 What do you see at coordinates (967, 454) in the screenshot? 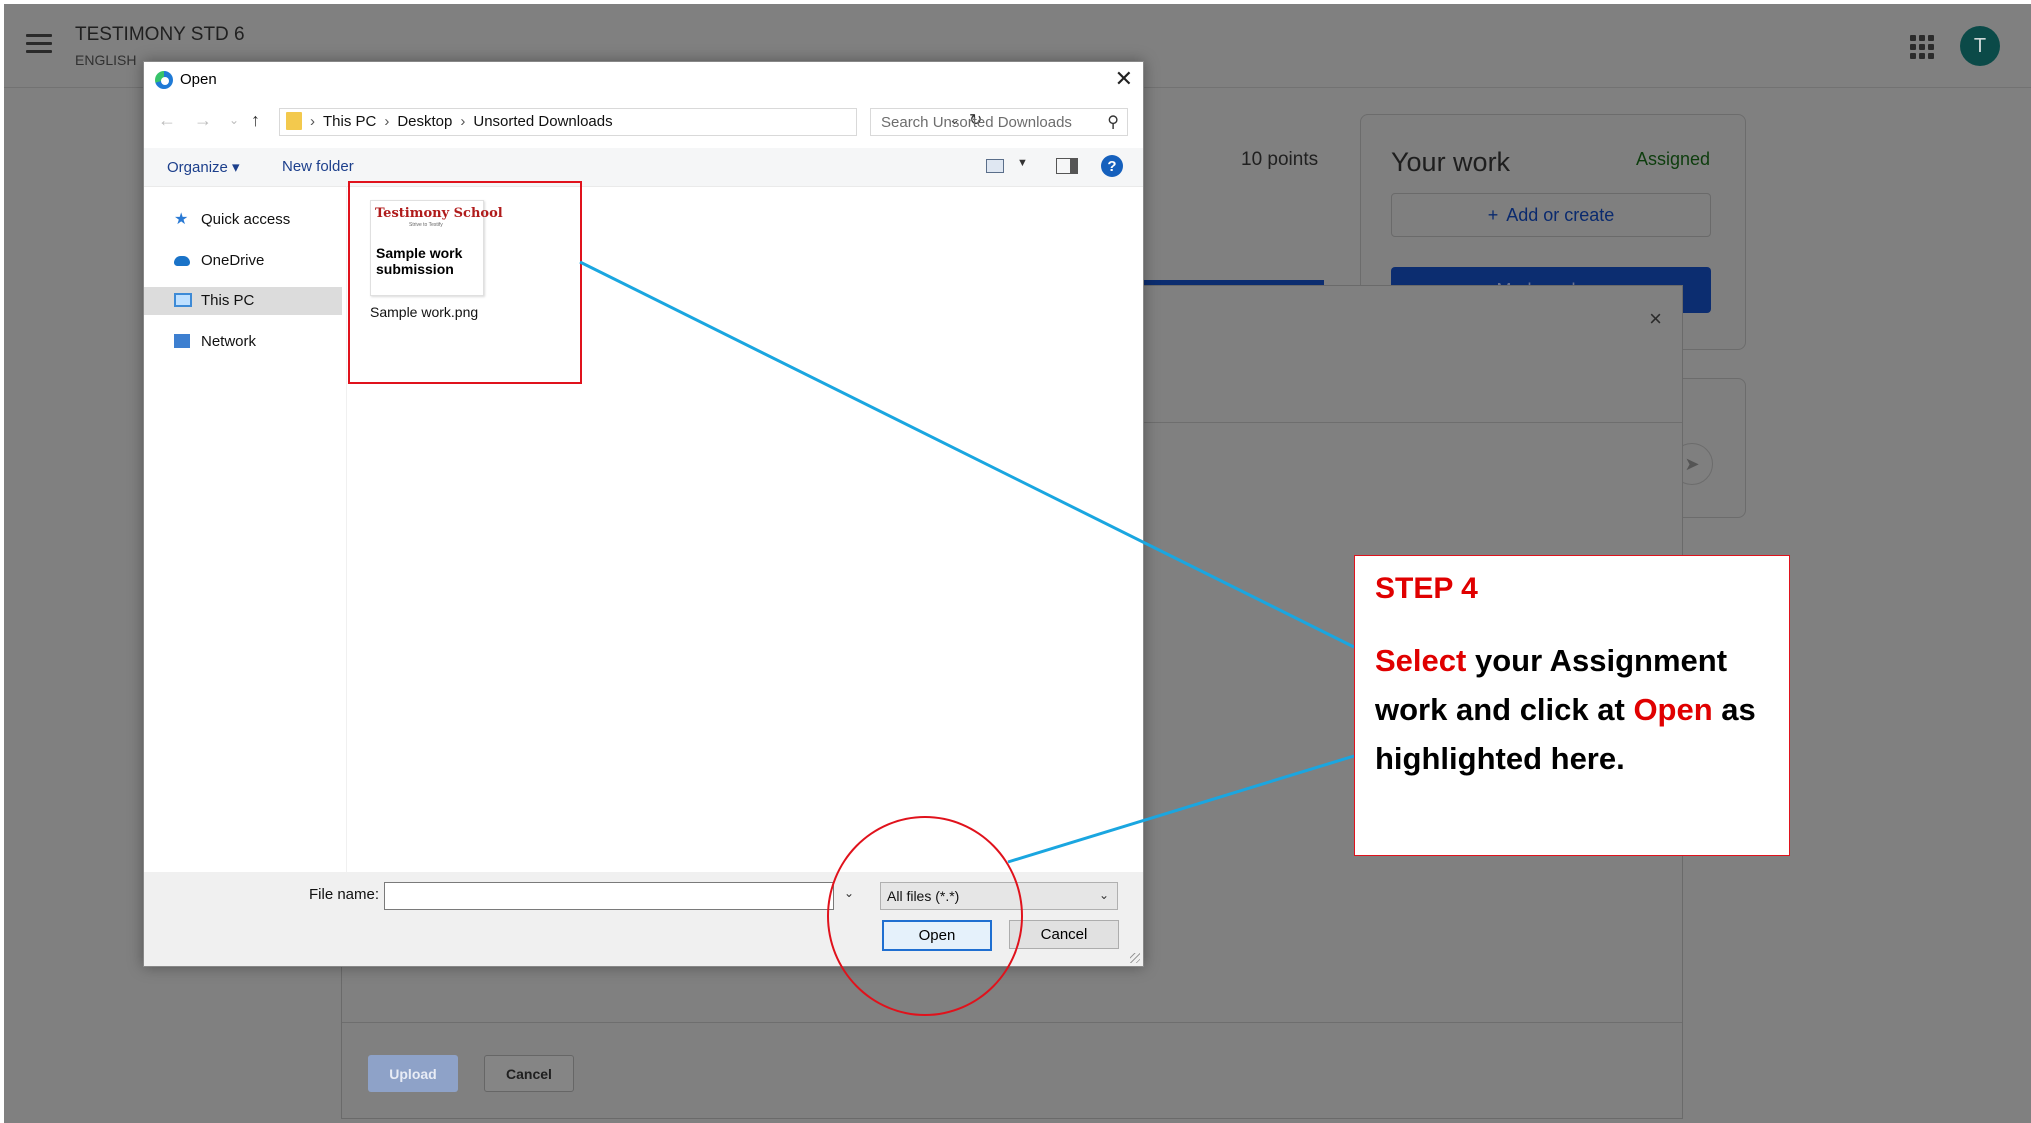
I see `connector-line-file` at bounding box center [967, 454].